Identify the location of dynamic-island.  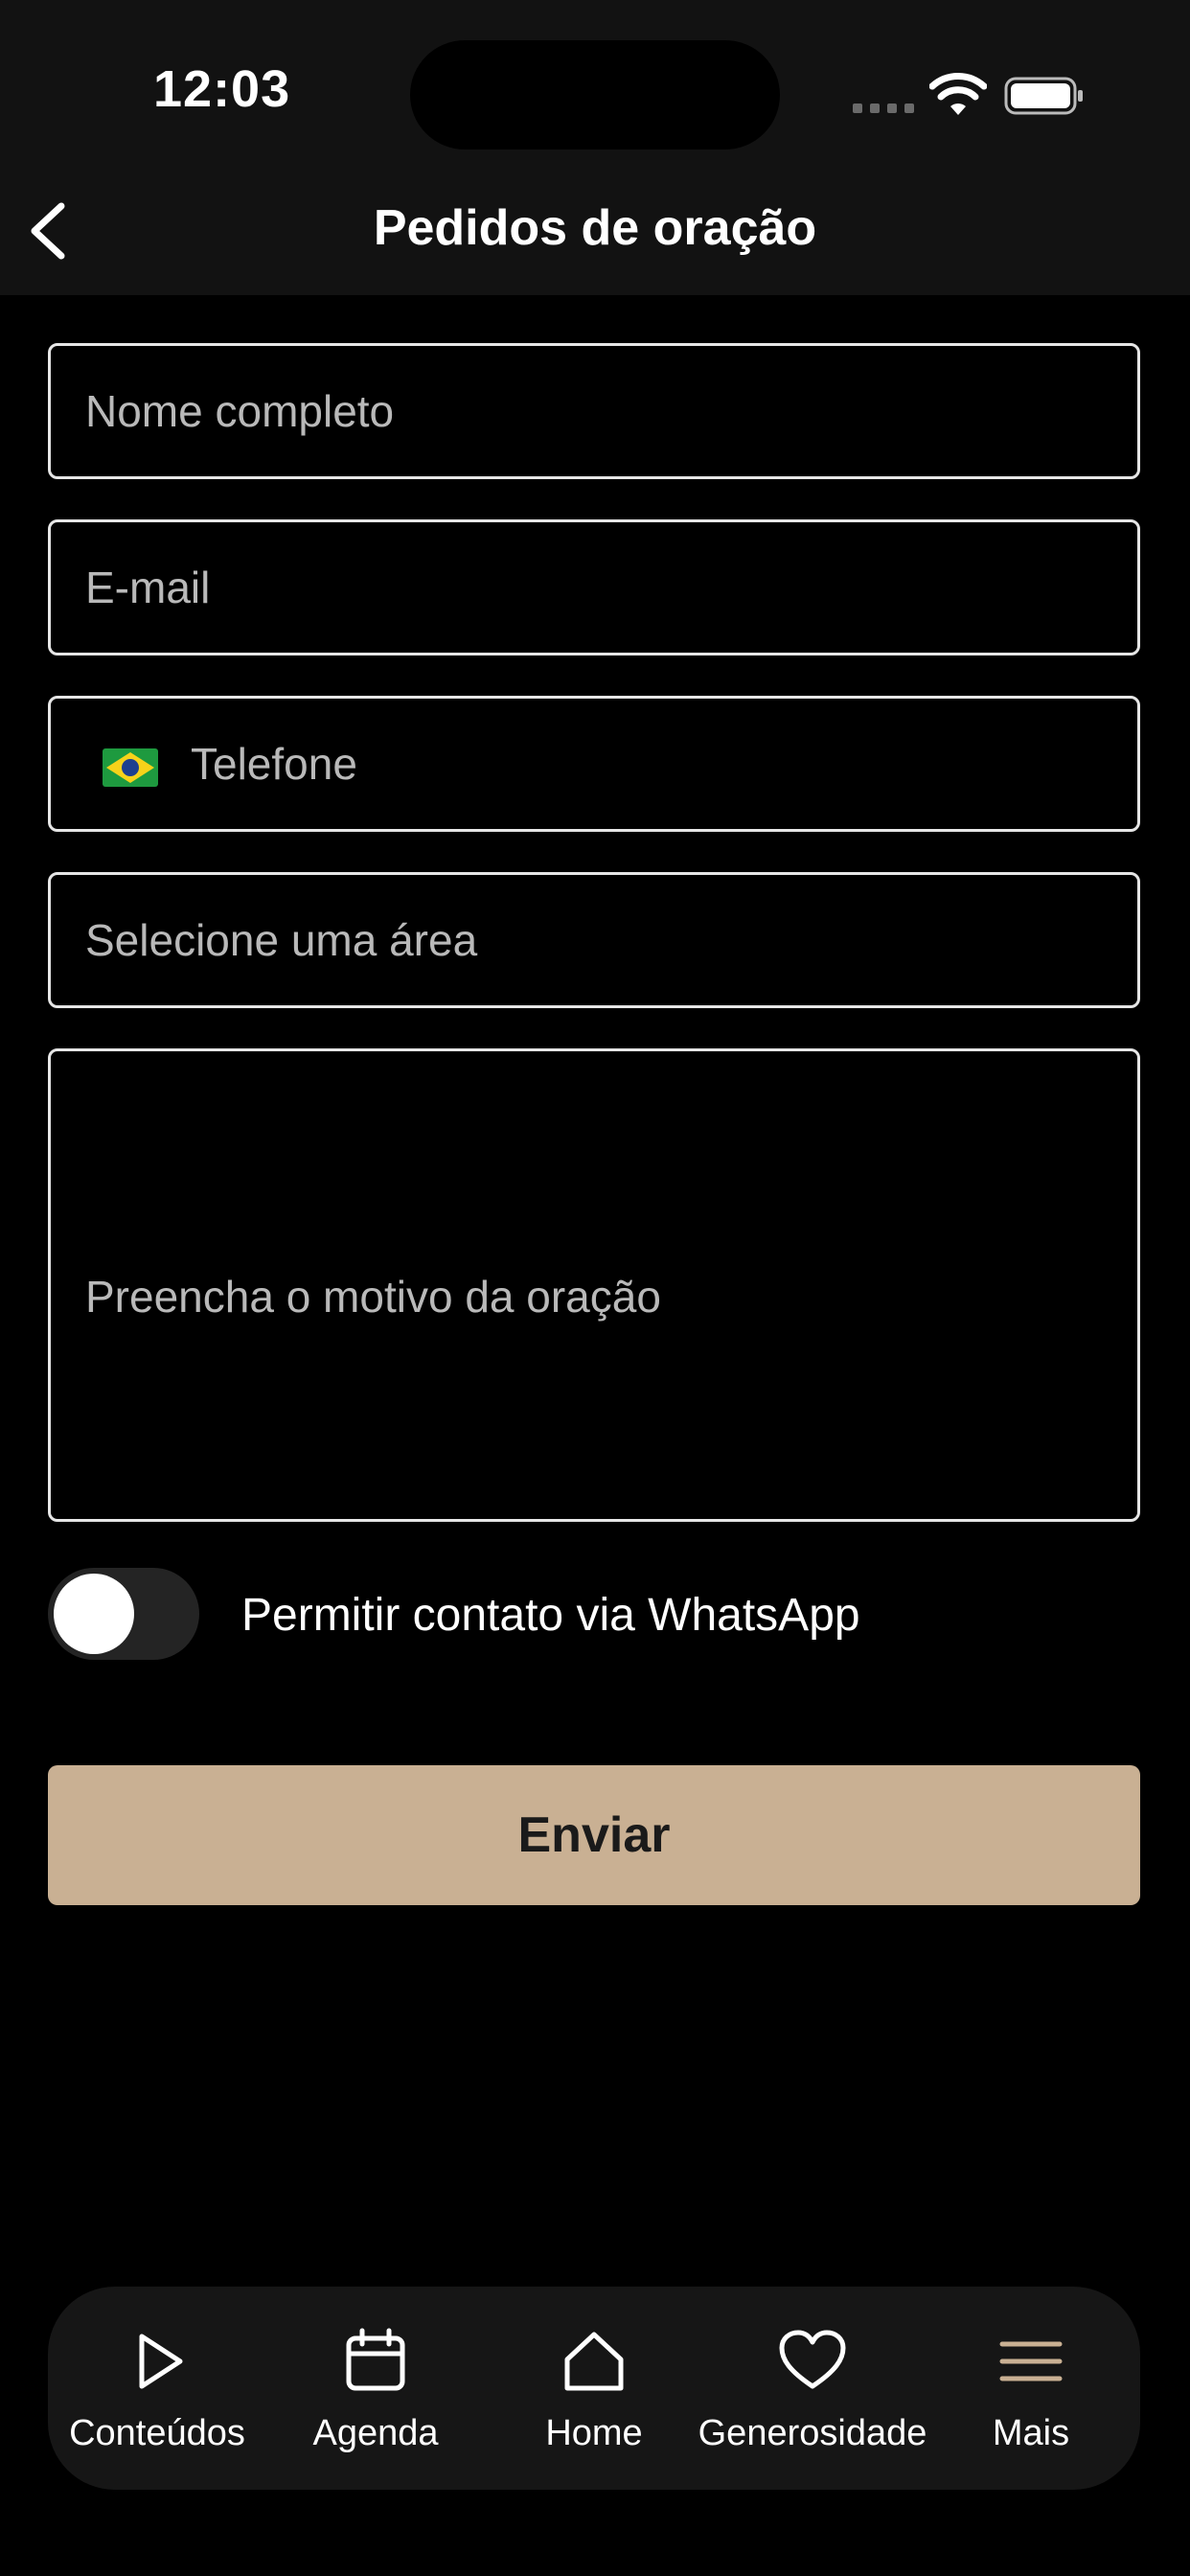
(595, 95).